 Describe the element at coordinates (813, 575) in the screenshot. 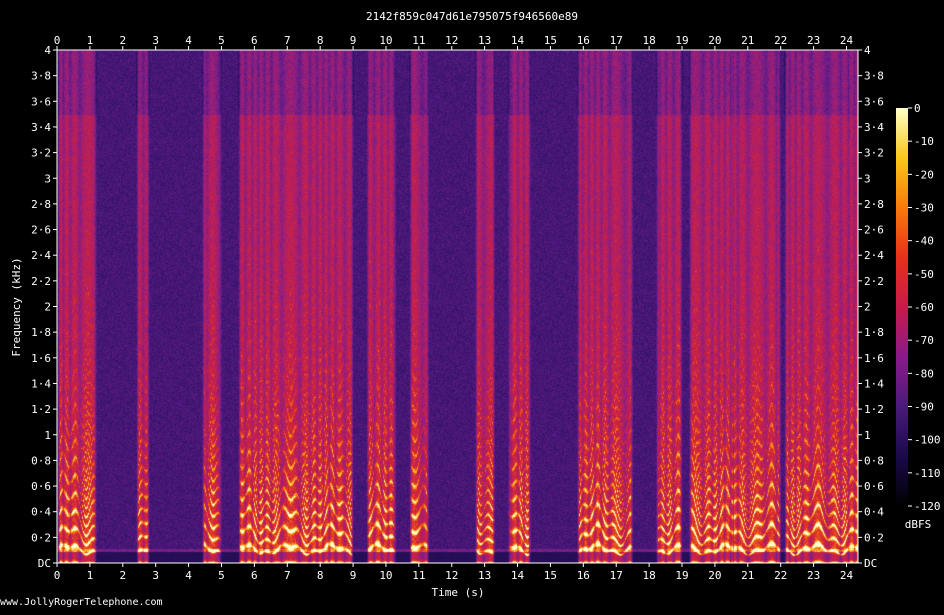

I see `x-tick-label: 23` at that location.